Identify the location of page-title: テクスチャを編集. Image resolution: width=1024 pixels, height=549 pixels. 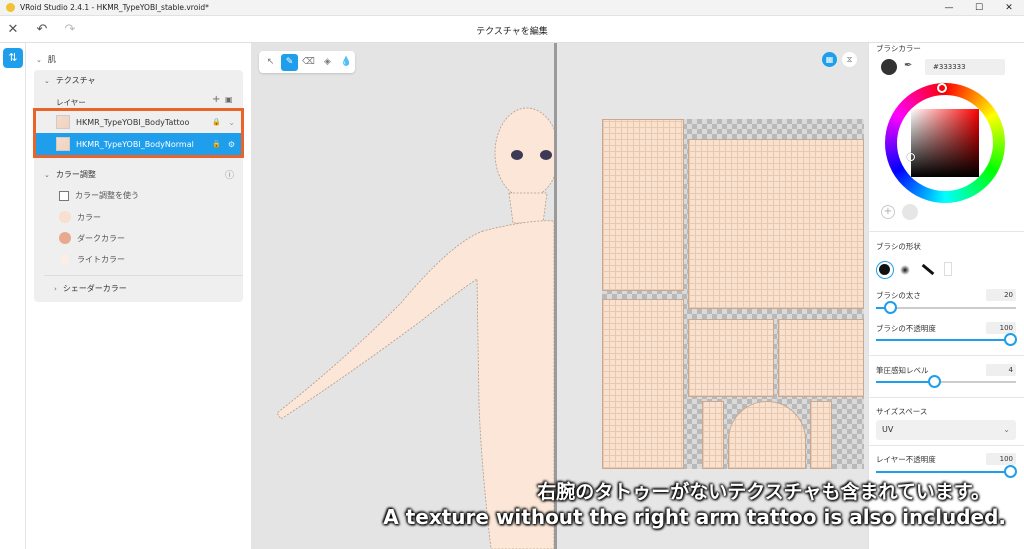
(512, 32).